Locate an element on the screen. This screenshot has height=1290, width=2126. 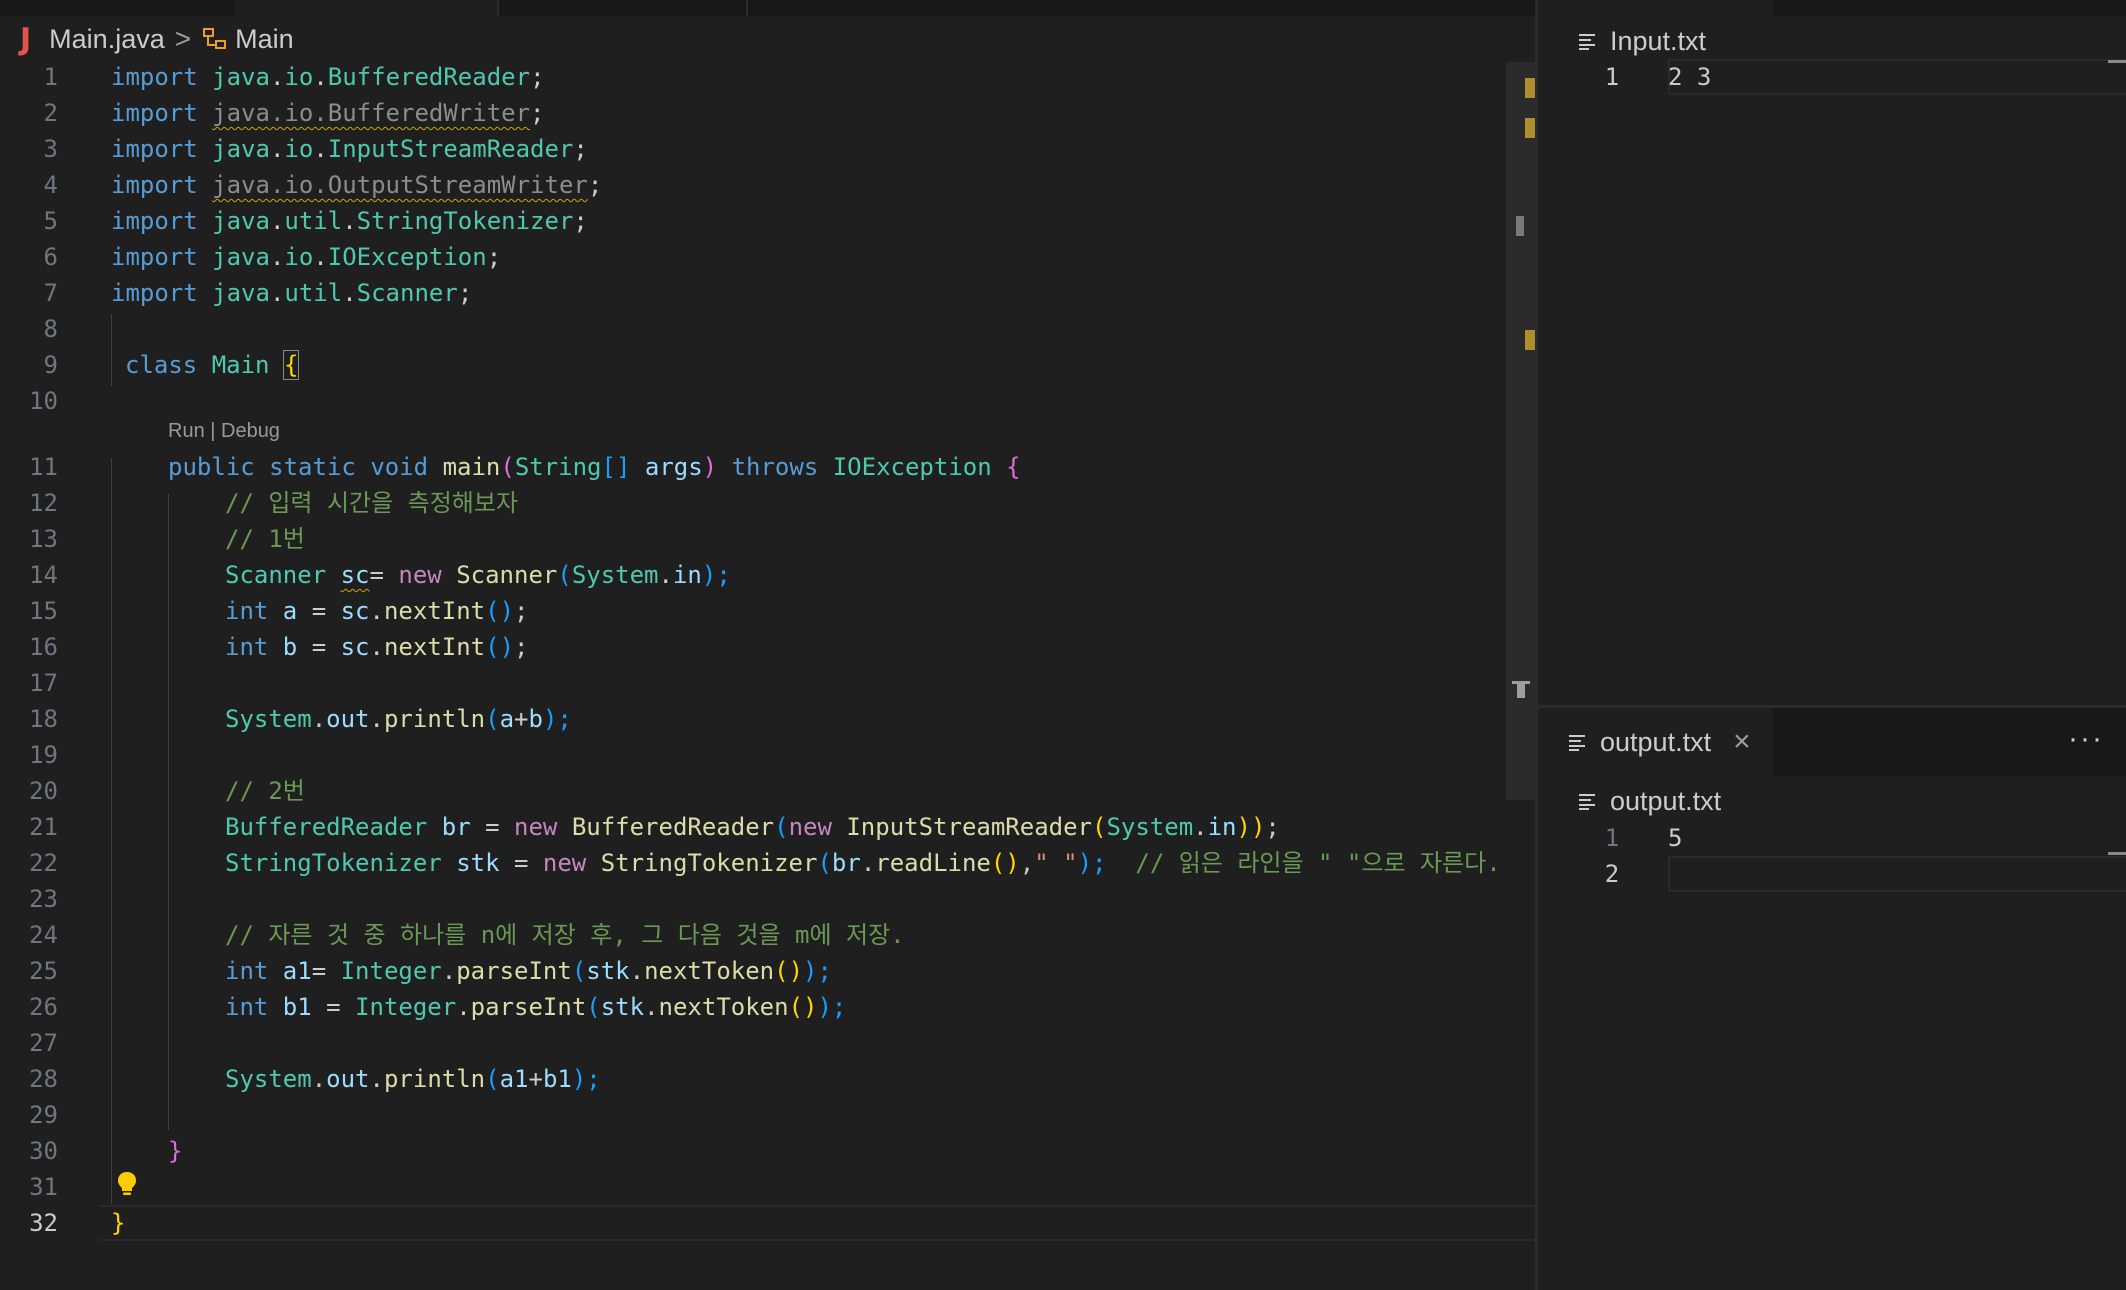
output-editor: output.txt 1 5 2 is located at coordinates (1832, 1033).